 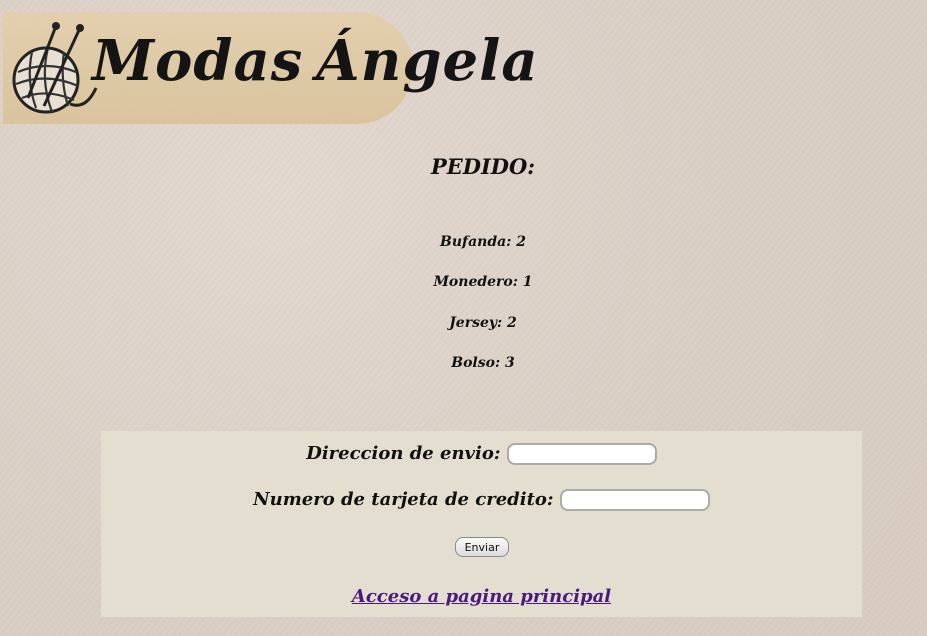 I want to click on yarn-ball-icon, so click(x=55, y=68).